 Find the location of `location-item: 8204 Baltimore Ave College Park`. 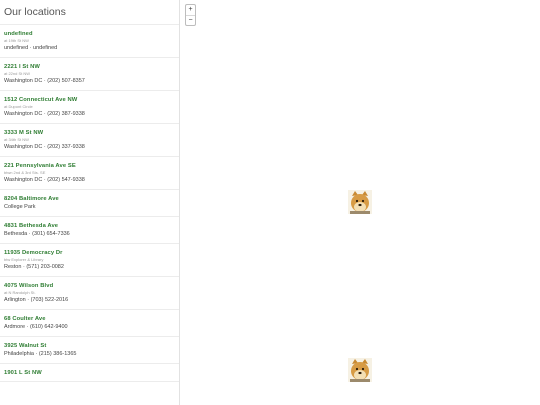

location-item: 8204 Baltimore Ave College Park is located at coordinates (89, 203).